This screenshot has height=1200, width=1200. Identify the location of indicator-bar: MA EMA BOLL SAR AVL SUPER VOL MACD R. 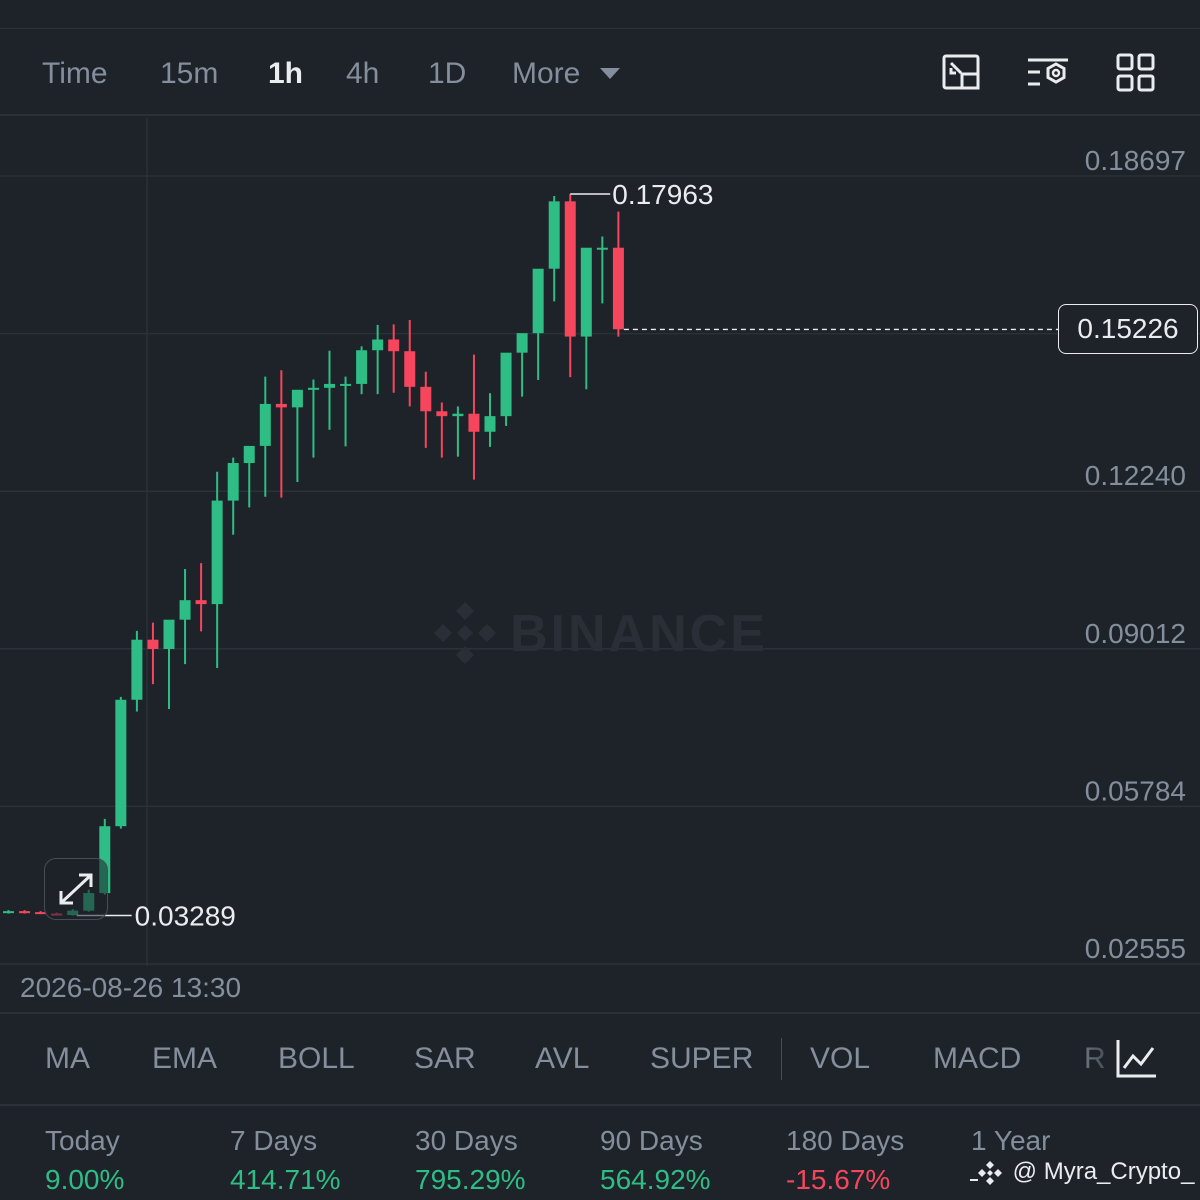
(600, 1060).